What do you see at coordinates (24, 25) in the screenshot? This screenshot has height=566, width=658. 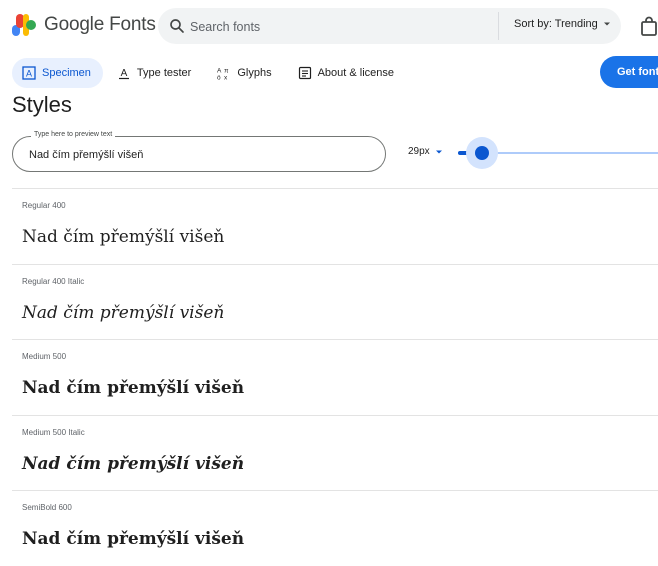 I see `google-fonts-logo-icon` at bounding box center [24, 25].